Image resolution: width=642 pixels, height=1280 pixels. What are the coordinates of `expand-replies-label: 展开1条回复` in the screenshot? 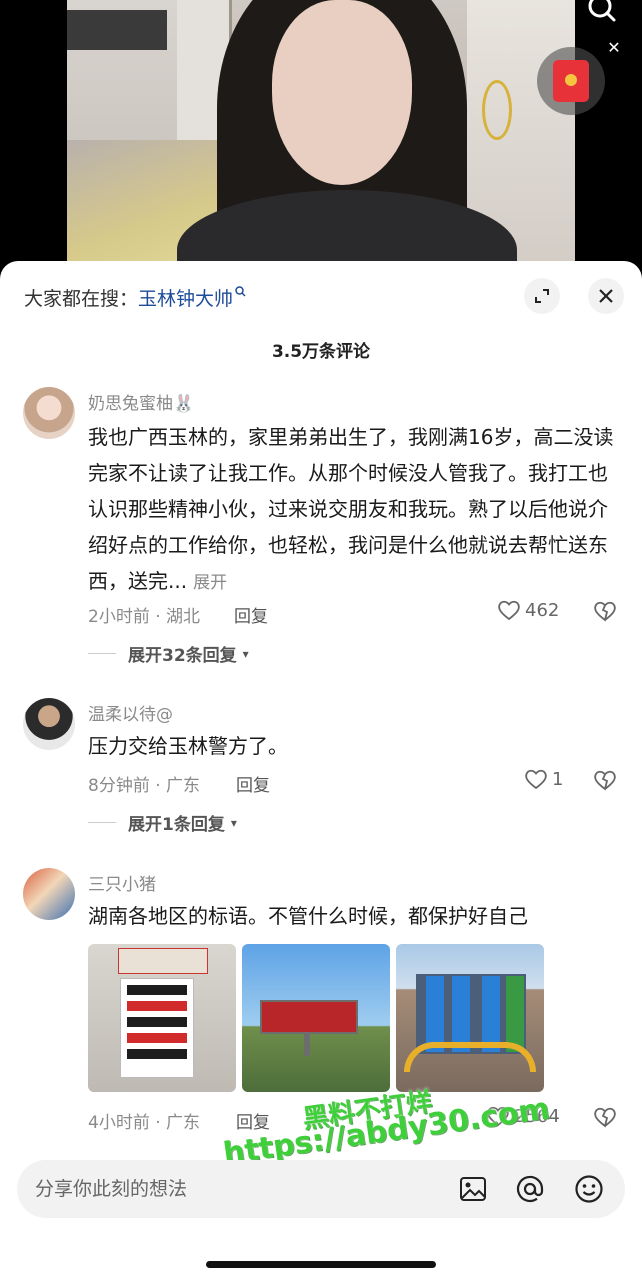 It's located at (176, 825).